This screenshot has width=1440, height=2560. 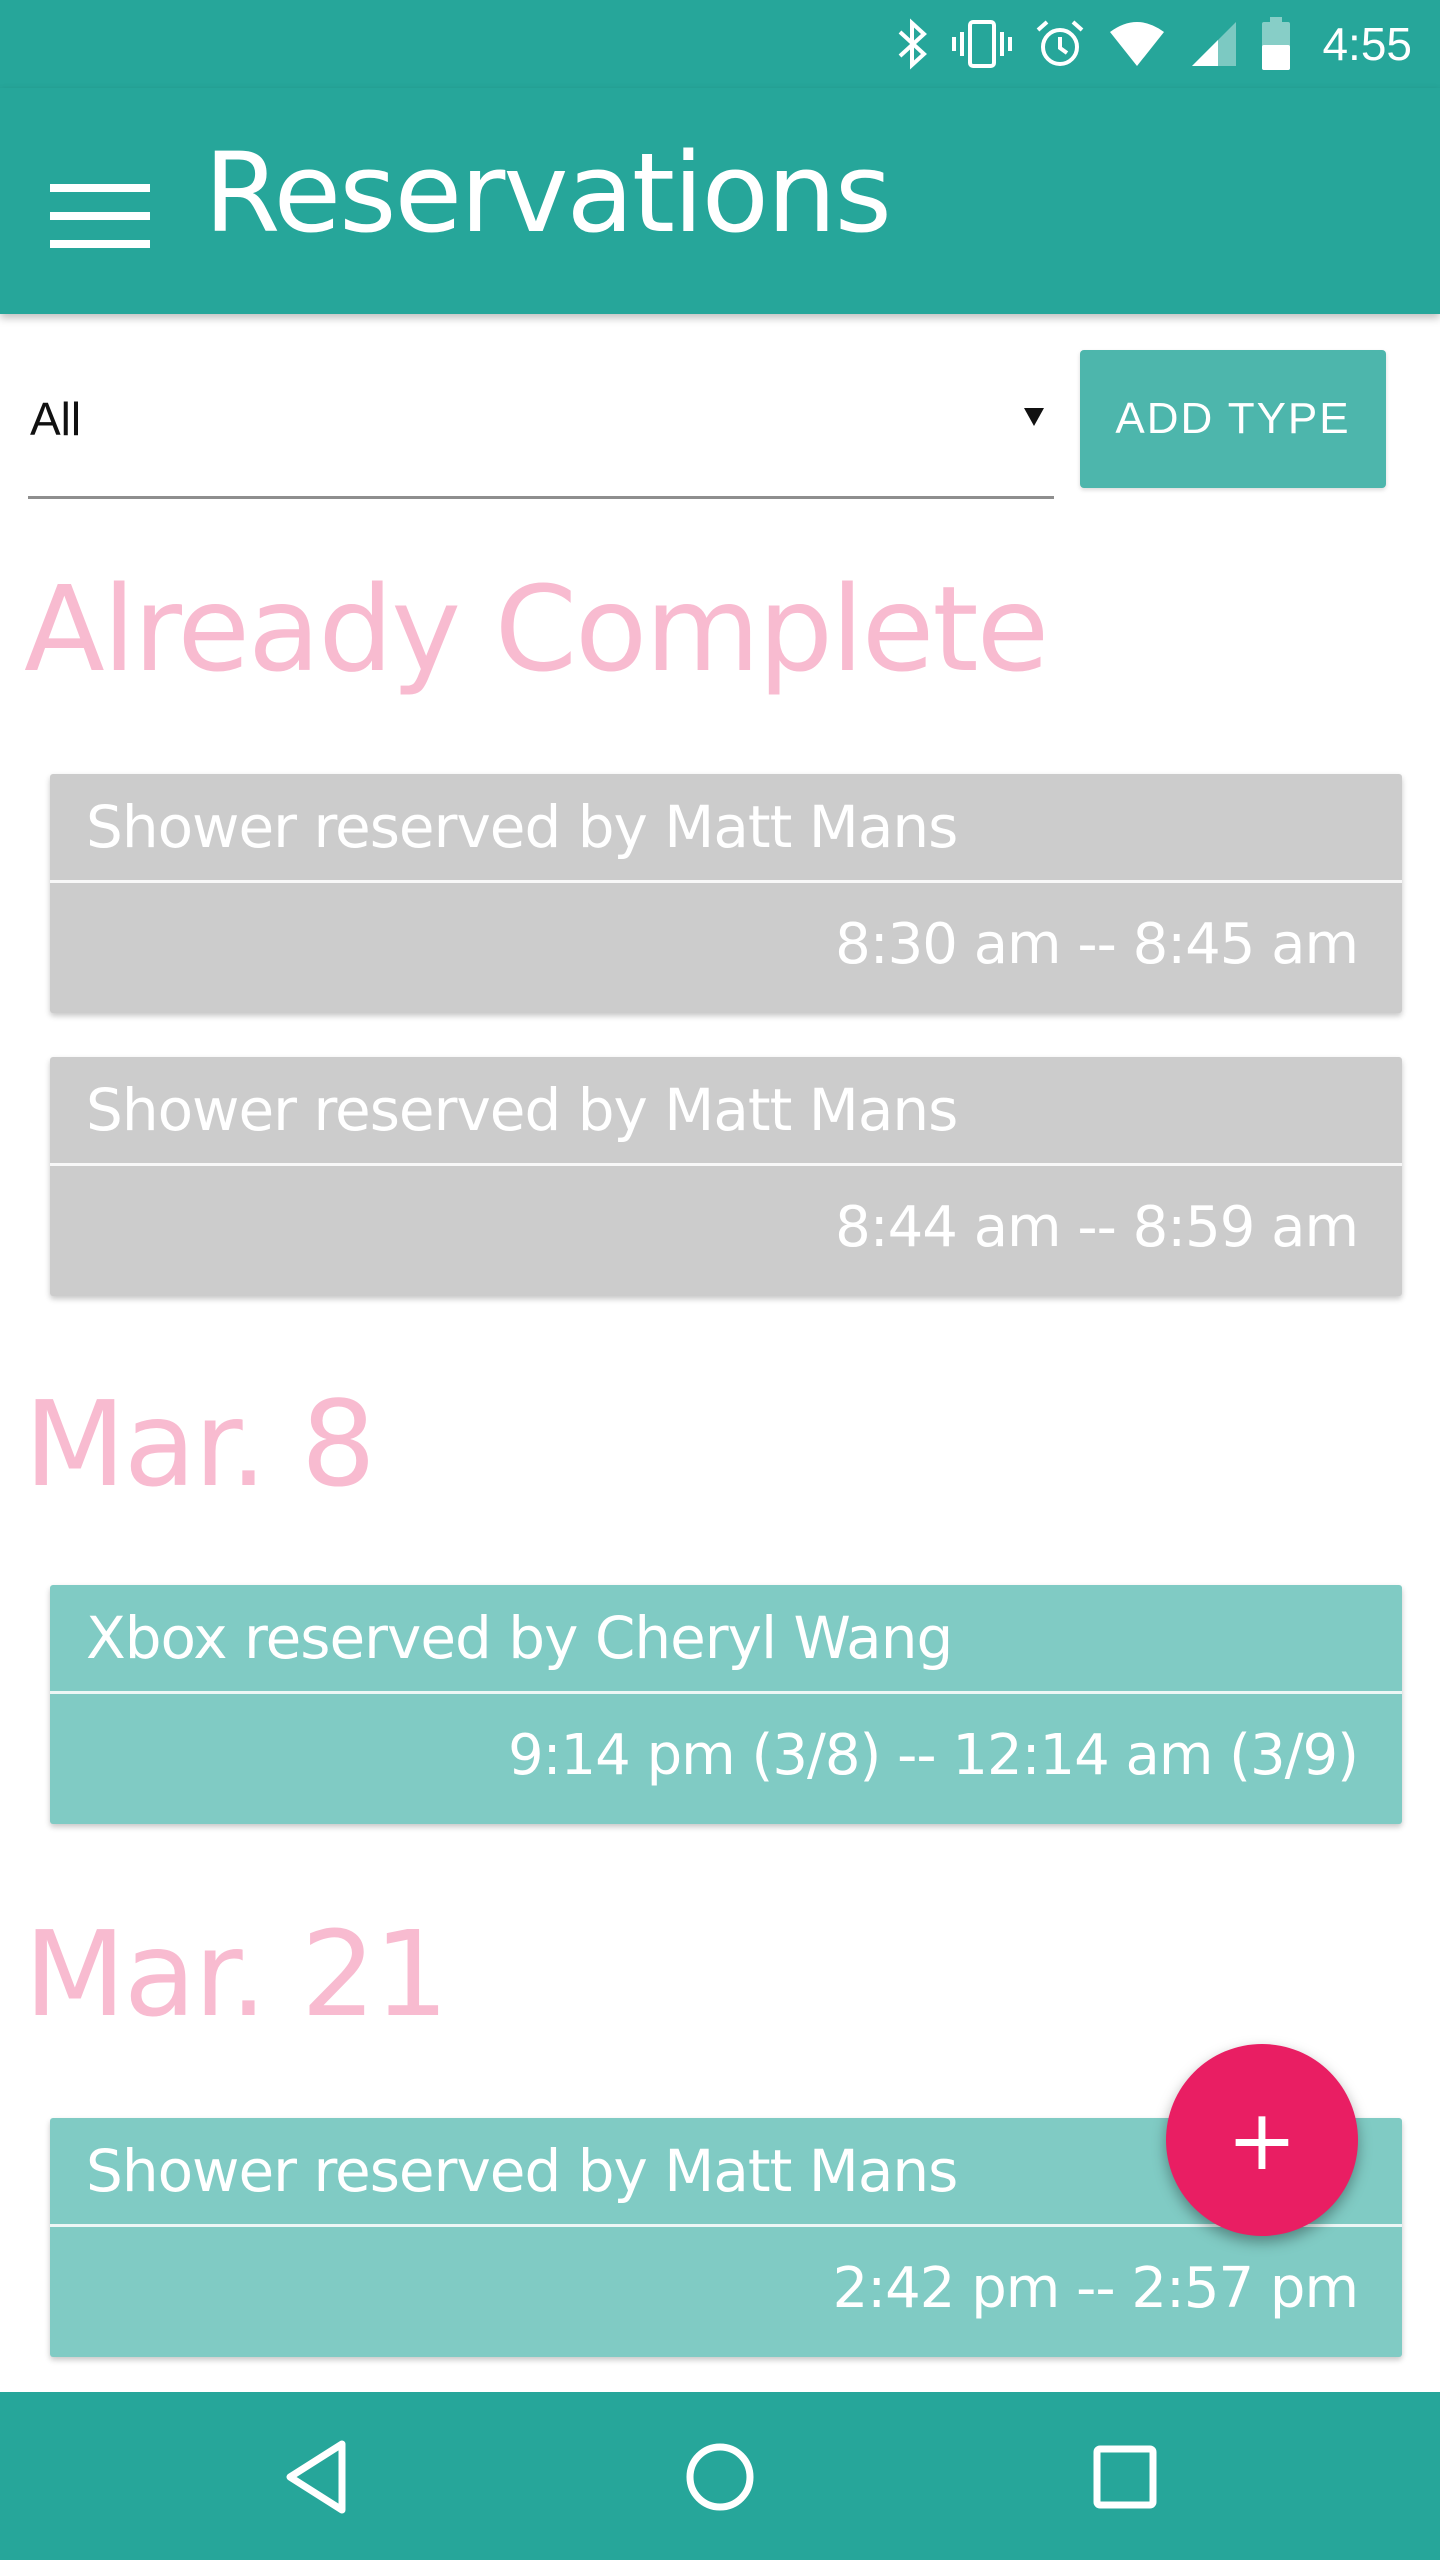 I want to click on type-filter-dropdown: All, so click(x=541, y=419).